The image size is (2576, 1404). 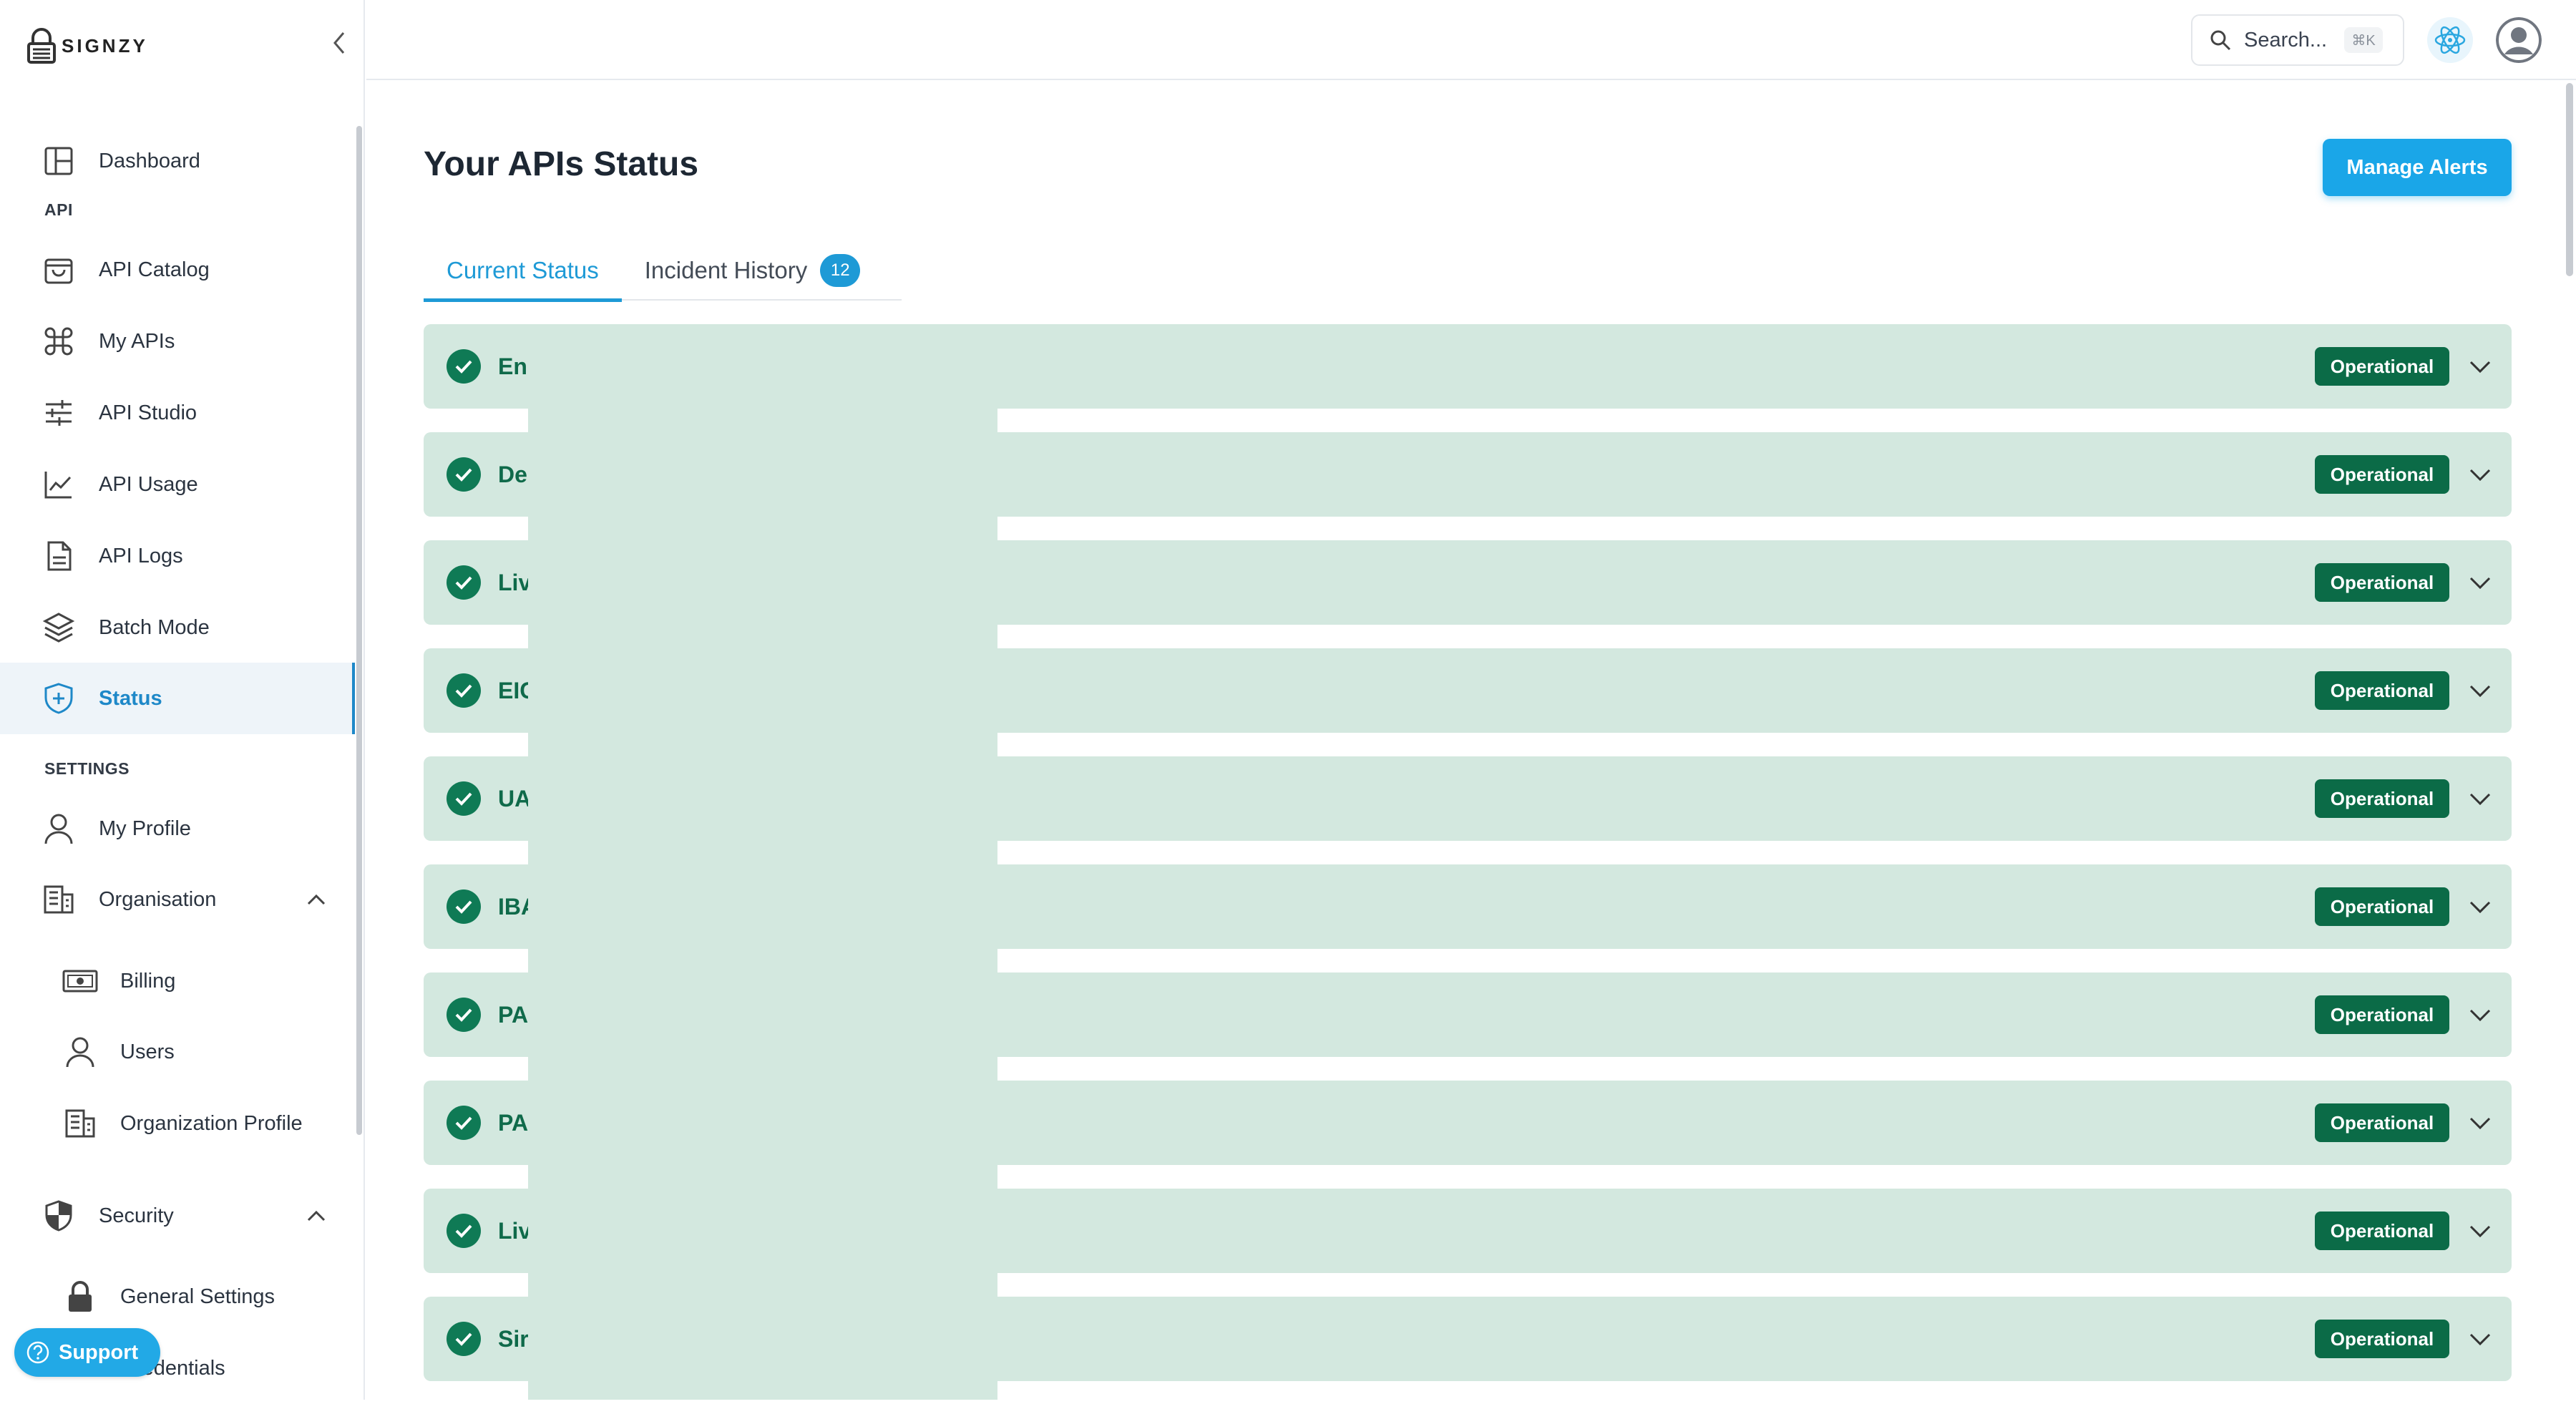 What do you see at coordinates (2220, 40) in the screenshot?
I see `search-icon` at bounding box center [2220, 40].